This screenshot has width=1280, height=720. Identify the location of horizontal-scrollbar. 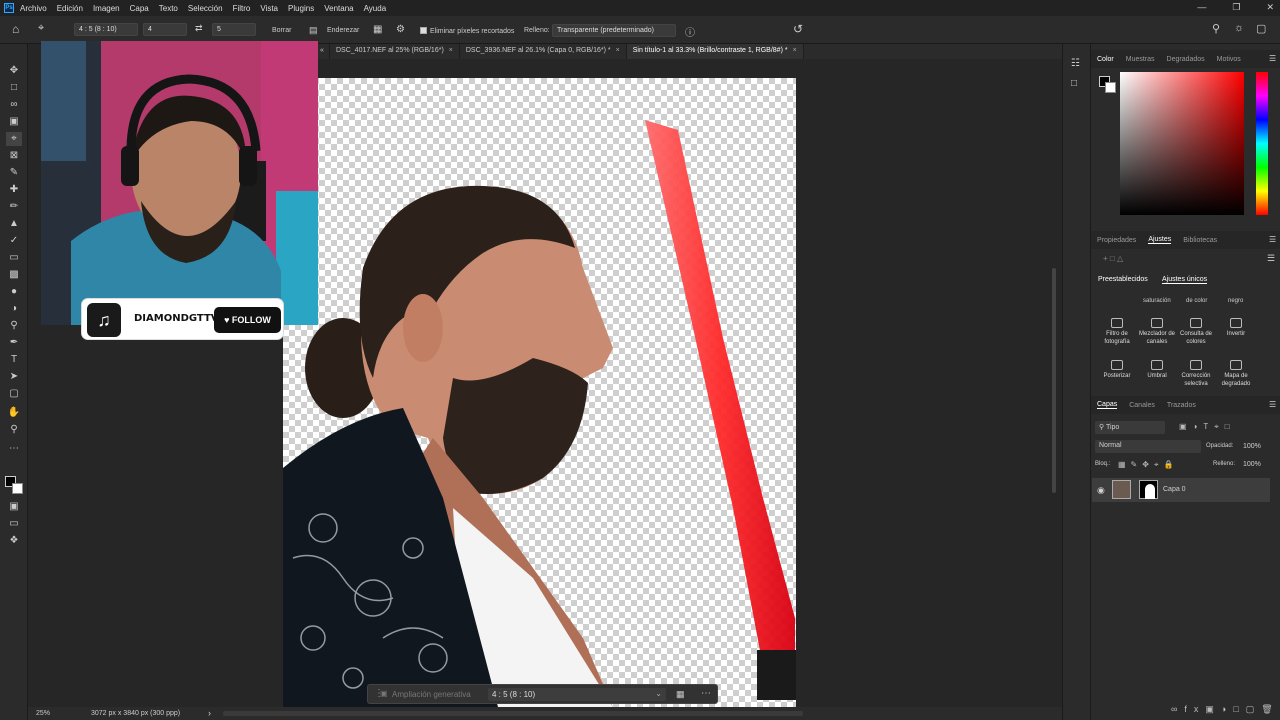
(513, 713).